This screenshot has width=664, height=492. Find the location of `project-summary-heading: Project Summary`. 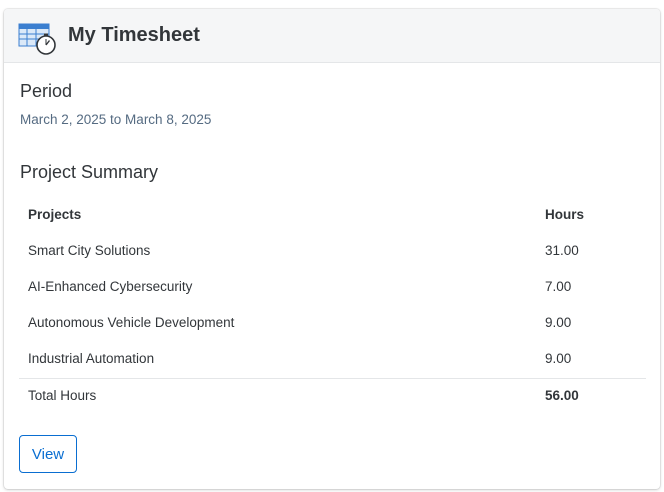

project-summary-heading: Project Summary is located at coordinates (89, 172).